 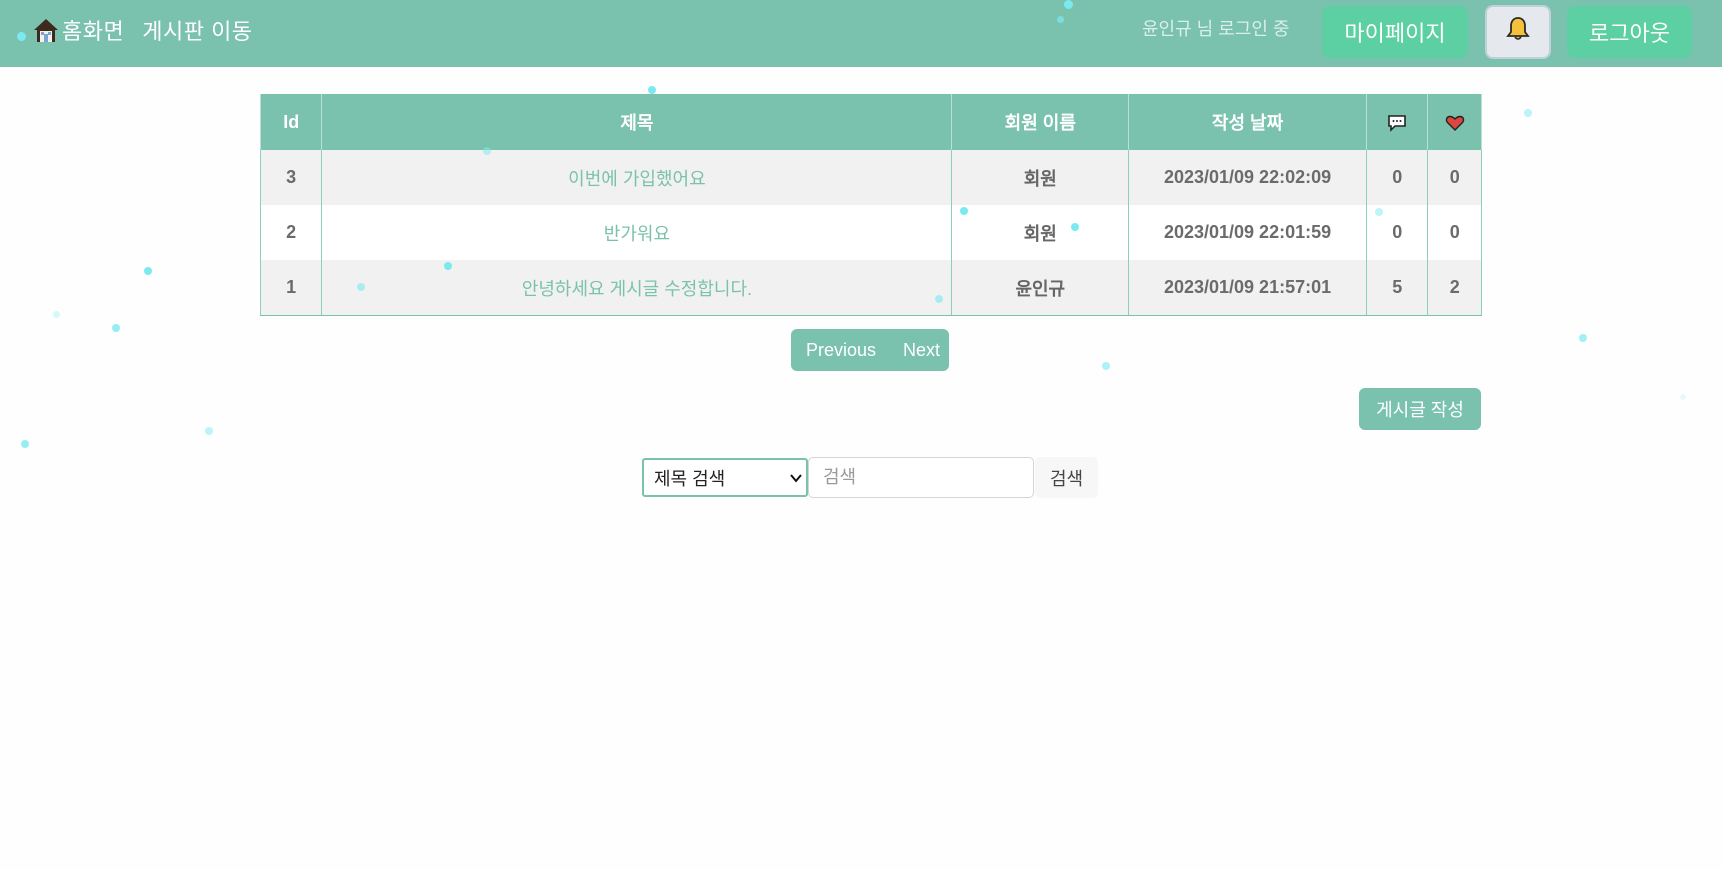 What do you see at coordinates (921, 477) in the screenshot?
I see `search-input` at bounding box center [921, 477].